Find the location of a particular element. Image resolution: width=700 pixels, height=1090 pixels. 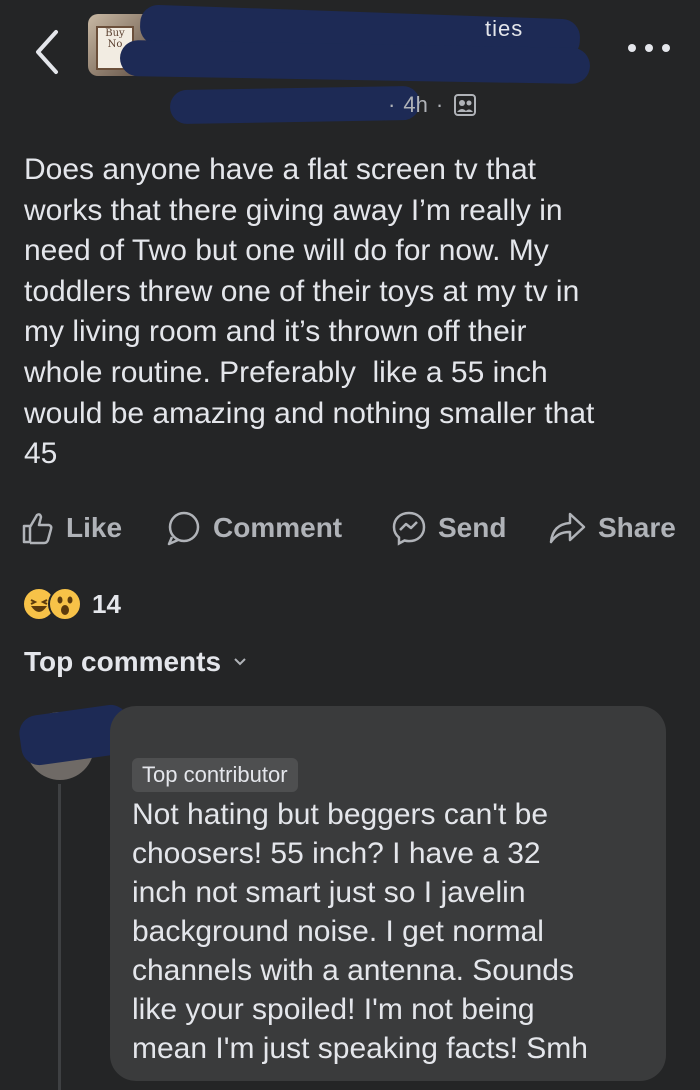

messenger-icon is located at coordinates (409, 528).